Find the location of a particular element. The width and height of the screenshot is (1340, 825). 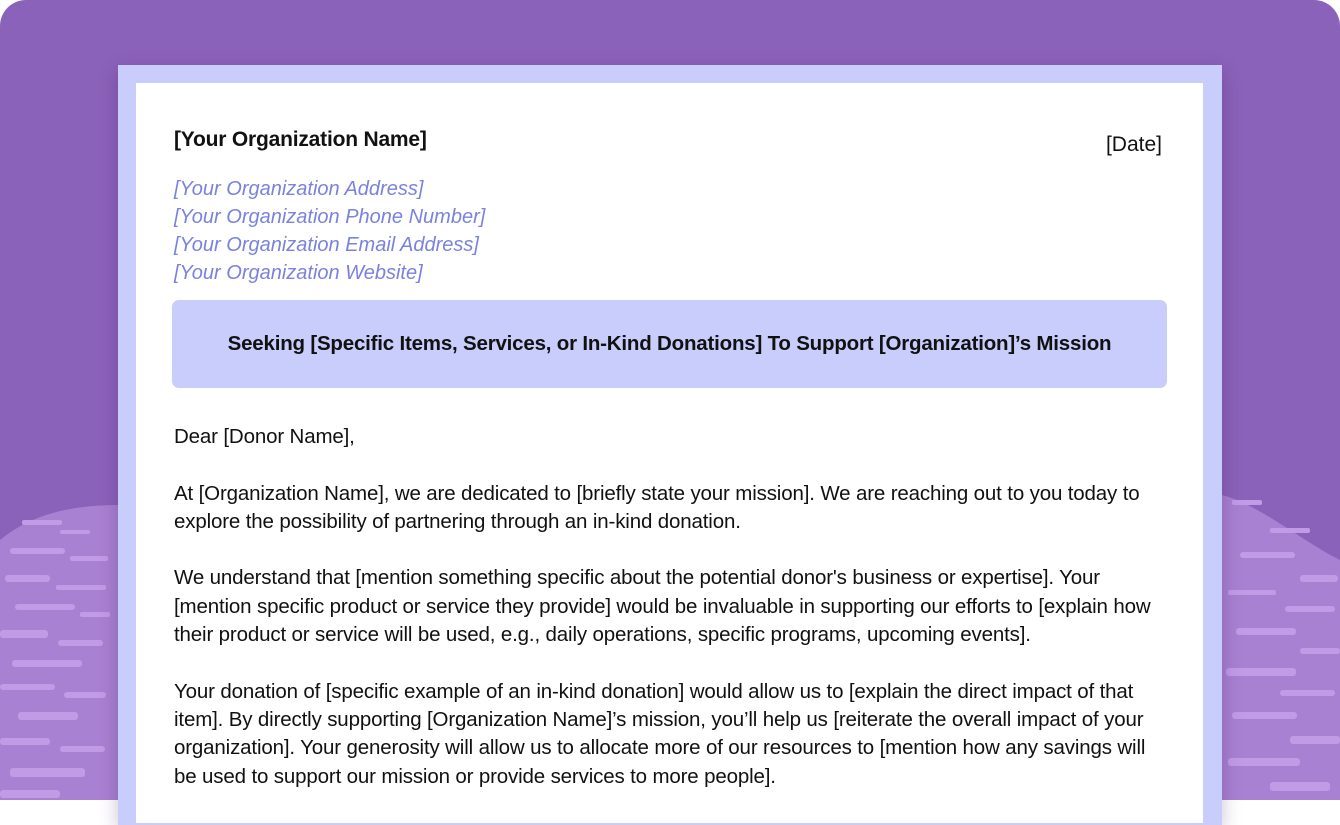

organization-website: [Your Organization Website] is located at coordinates (298, 273).